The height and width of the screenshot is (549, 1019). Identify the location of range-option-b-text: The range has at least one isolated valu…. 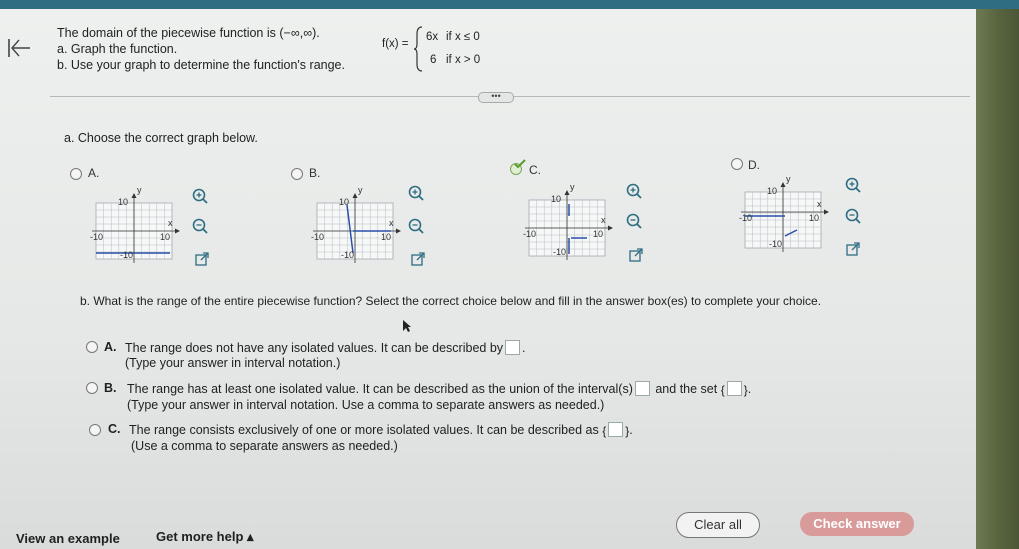
(439, 389).